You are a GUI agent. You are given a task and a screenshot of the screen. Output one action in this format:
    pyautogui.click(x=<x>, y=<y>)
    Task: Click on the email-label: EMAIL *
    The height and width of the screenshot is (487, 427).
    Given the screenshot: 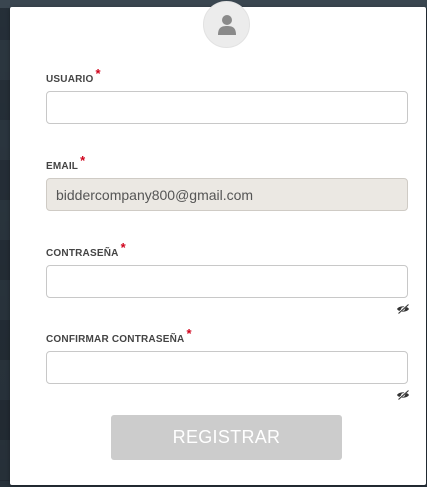 What is the action you would take?
    pyautogui.click(x=227, y=163)
    